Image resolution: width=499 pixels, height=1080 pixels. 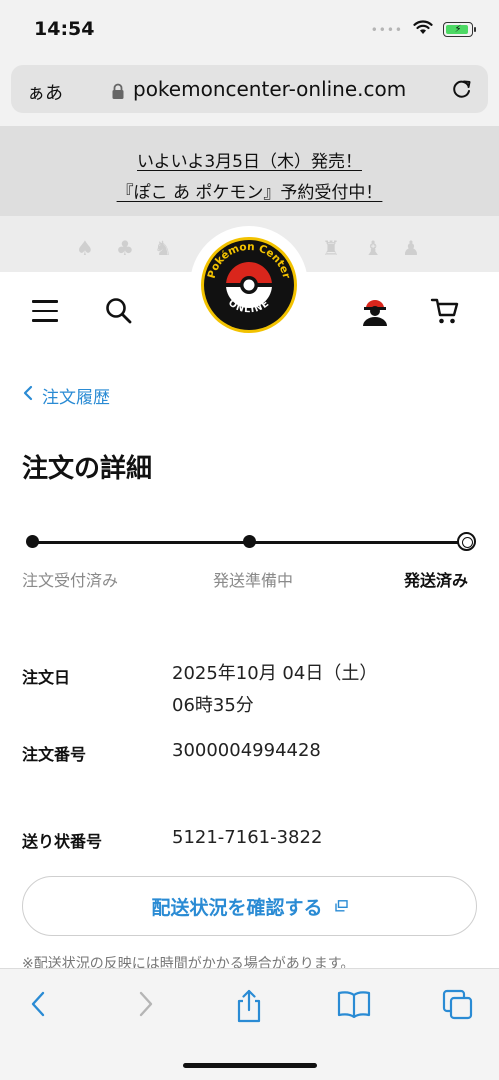 What do you see at coordinates (54, 754) in the screenshot?
I see `order-number-label: 注文番号` at bounding box center [54, 754].